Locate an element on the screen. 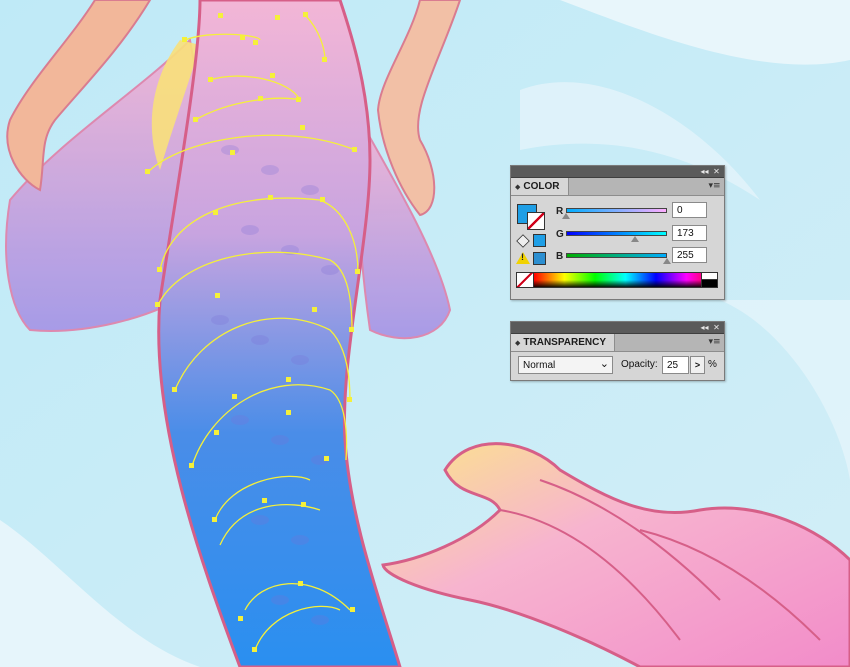 The width and height of the screenshot is (850, 667). color-panel-titlebar: ◂◂ ✕ is located at coordinates (617, 172).